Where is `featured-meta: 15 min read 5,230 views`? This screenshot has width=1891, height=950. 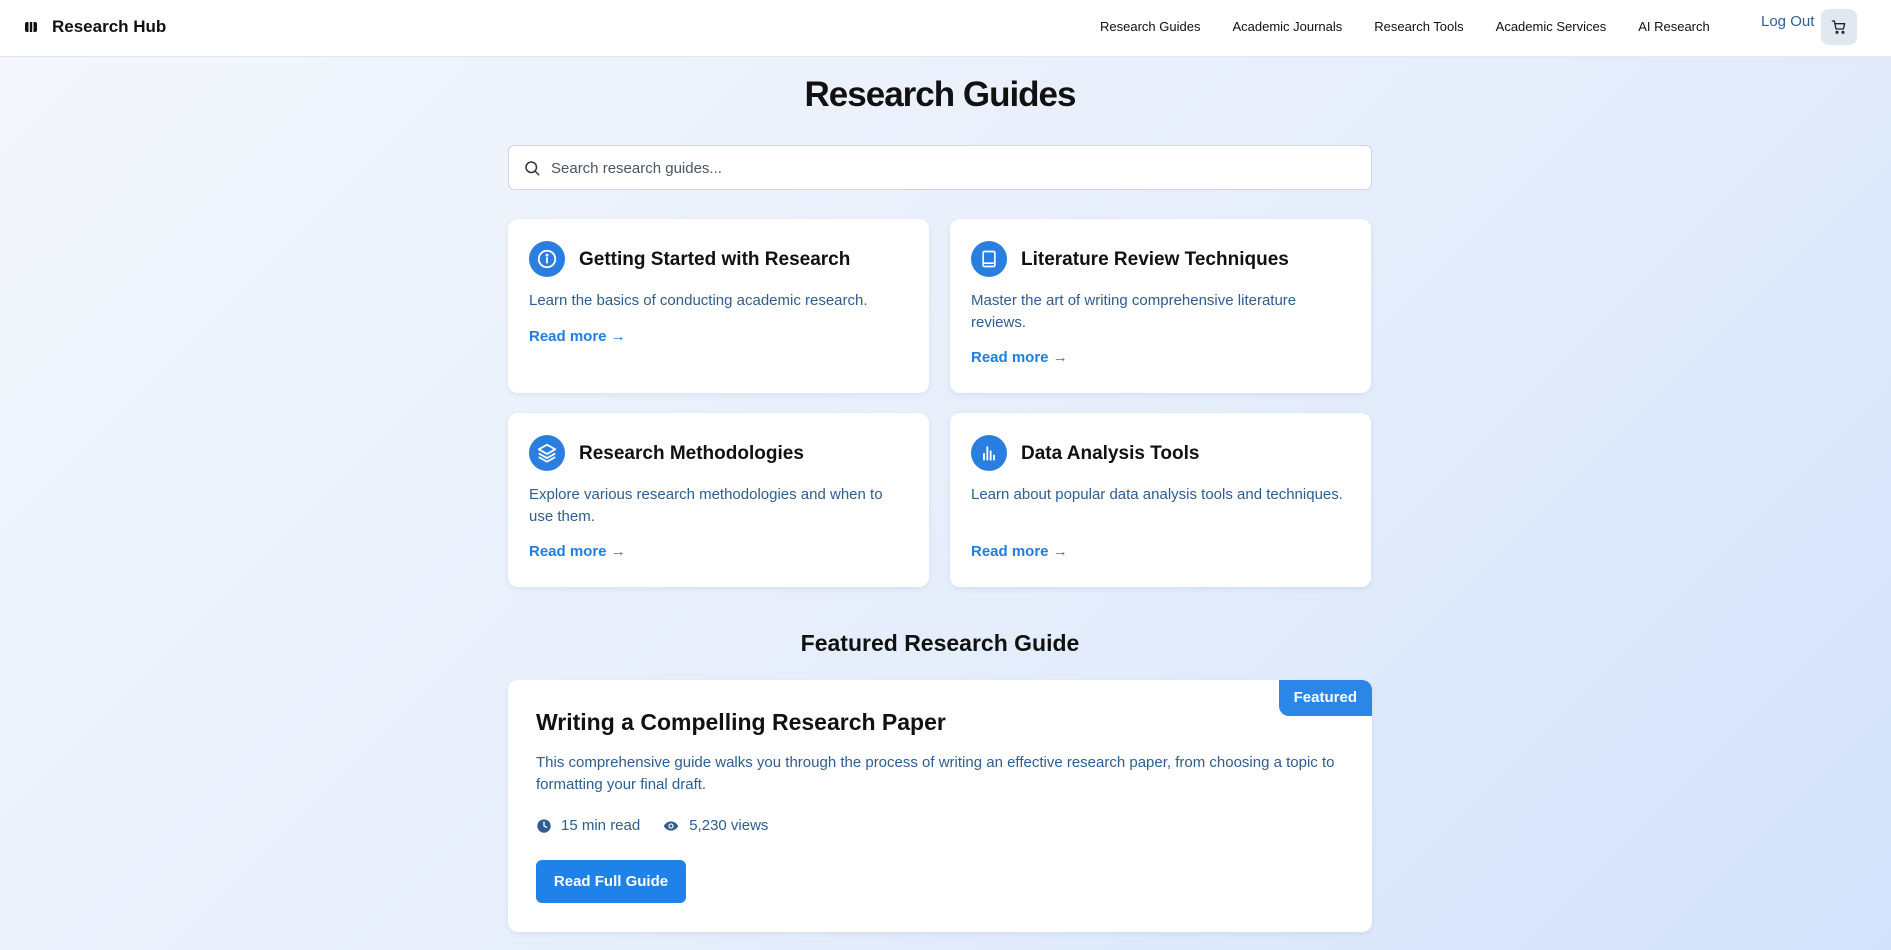 featured-meta: 15 min read 5,230 views is located at coordinates (663, 825).